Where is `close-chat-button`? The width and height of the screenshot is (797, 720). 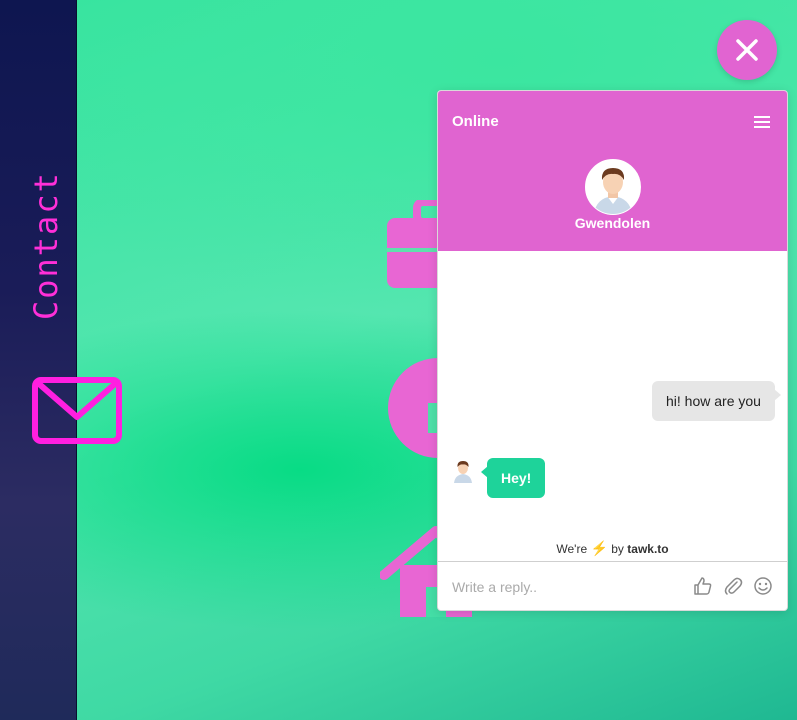 close-chat-button is located at coordinates (747, 50).